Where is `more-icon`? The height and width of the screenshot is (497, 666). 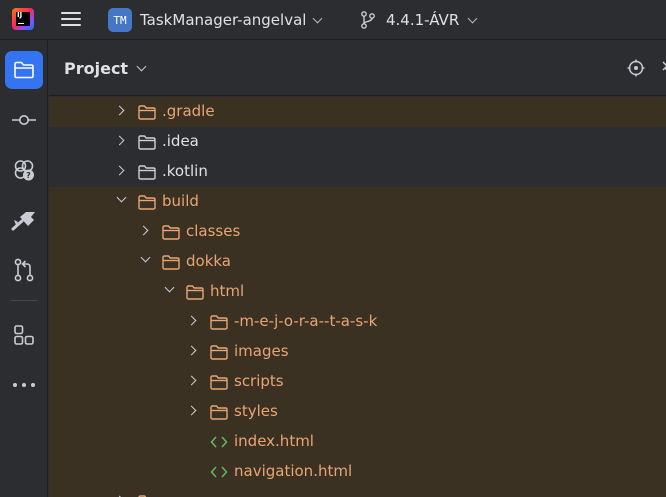
more-icon is located at coordinates (24, 385).